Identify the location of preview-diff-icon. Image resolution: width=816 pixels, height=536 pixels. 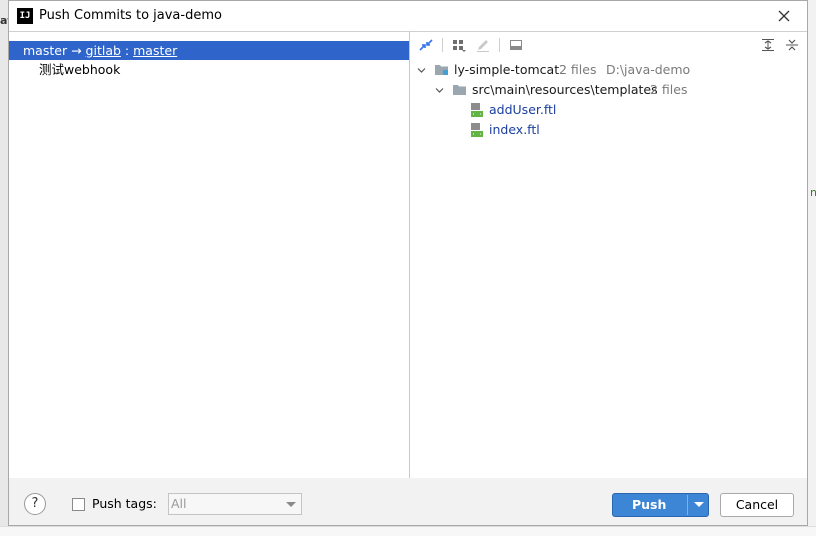
(516, 45).